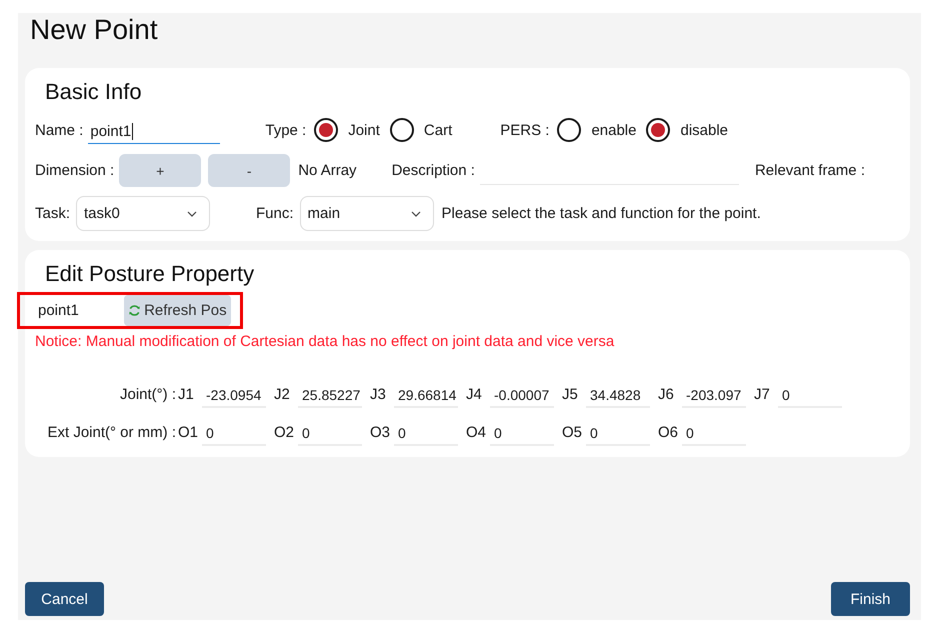 This screenshot has height=630, width=925. Describe the element at coordinates (275, 213) in the screenshot. I see `field-label: Func:` at that location.